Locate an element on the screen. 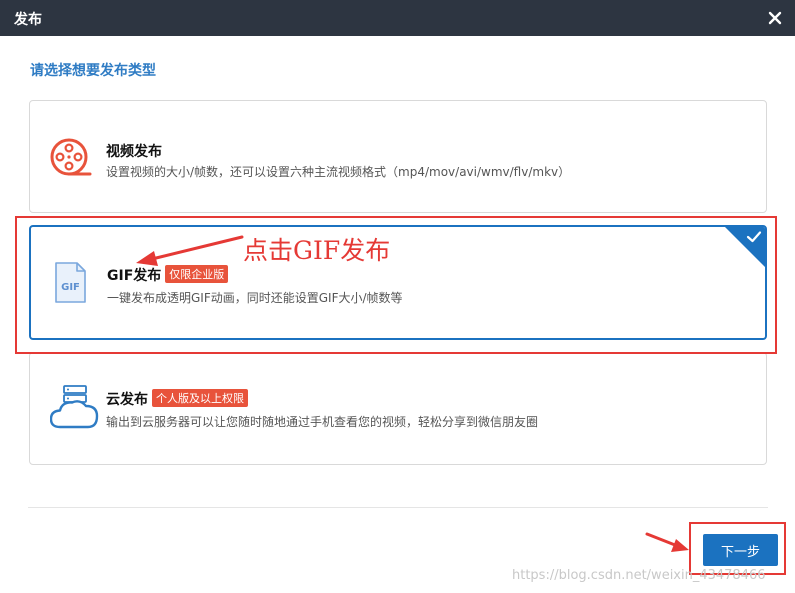  option-video-name: 视频发布 is located at coordinates (134, 152).